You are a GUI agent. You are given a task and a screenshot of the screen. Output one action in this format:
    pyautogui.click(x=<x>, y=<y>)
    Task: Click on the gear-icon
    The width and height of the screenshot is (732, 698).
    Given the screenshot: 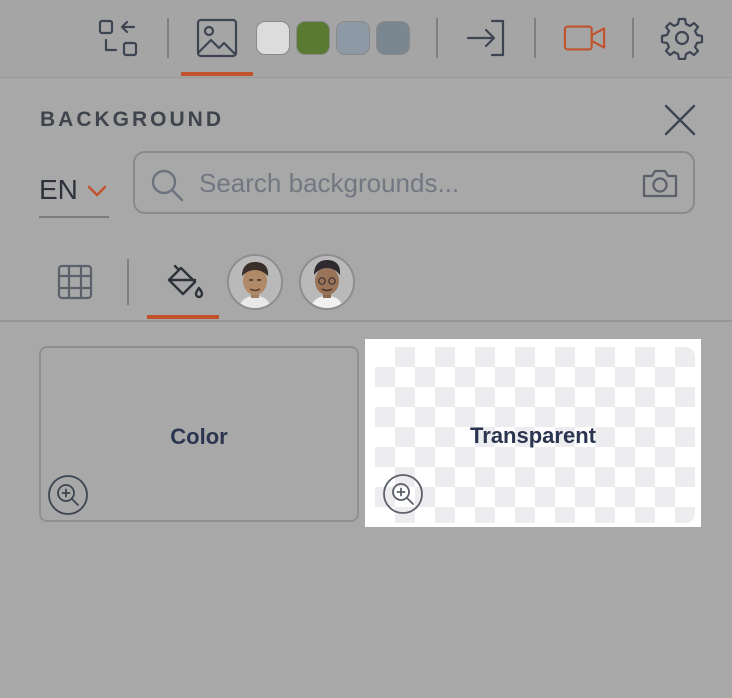 What is the action you would take?
    pyautogui.click(x=682, y=38)
    